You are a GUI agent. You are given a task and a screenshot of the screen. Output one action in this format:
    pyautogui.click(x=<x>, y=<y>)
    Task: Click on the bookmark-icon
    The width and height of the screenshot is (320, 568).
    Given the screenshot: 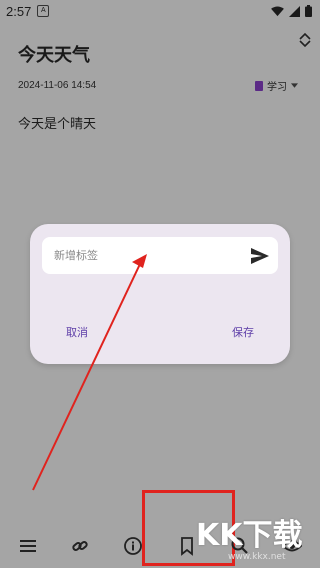 What is the action you would take?
    pyautogui.click(x=187, y=546)
    